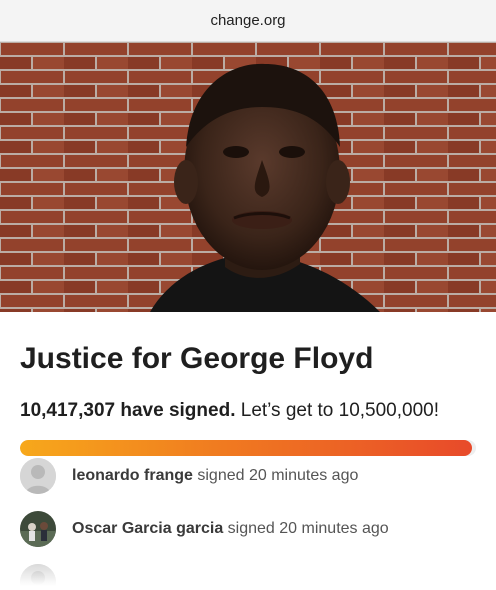 This screenshot has height=590, width=496. I want to click on signature-goal: Let’s get to 10,500,000!, so click(340, 410).